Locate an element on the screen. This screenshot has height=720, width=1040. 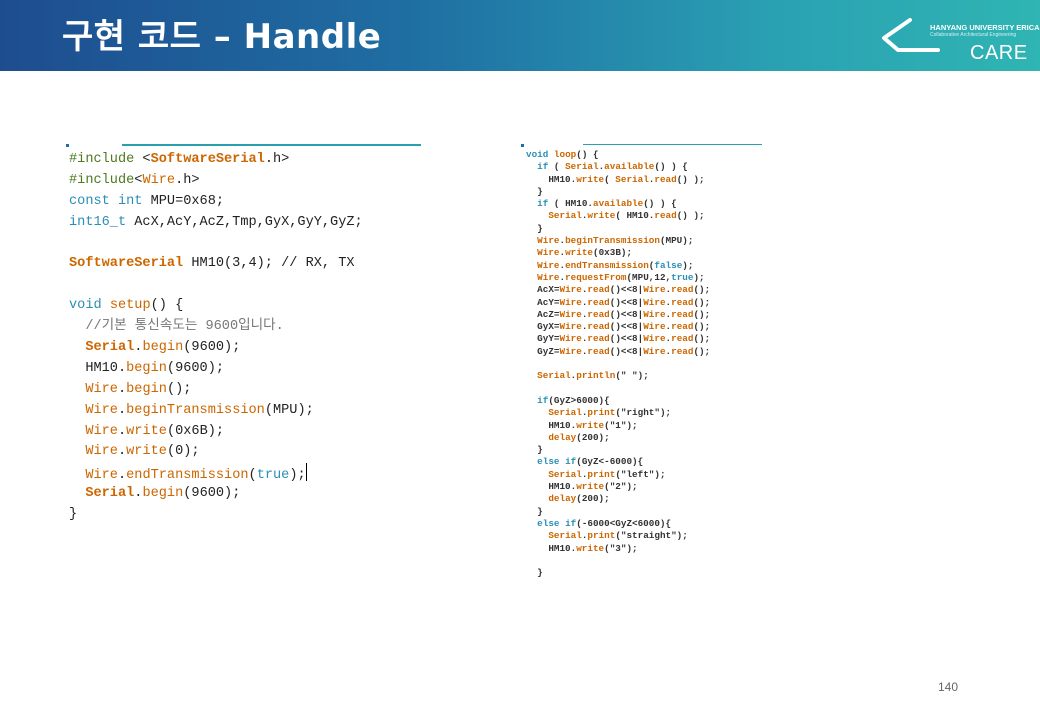
code-token: MPU=0x68; is located at coordinates (183, 201).